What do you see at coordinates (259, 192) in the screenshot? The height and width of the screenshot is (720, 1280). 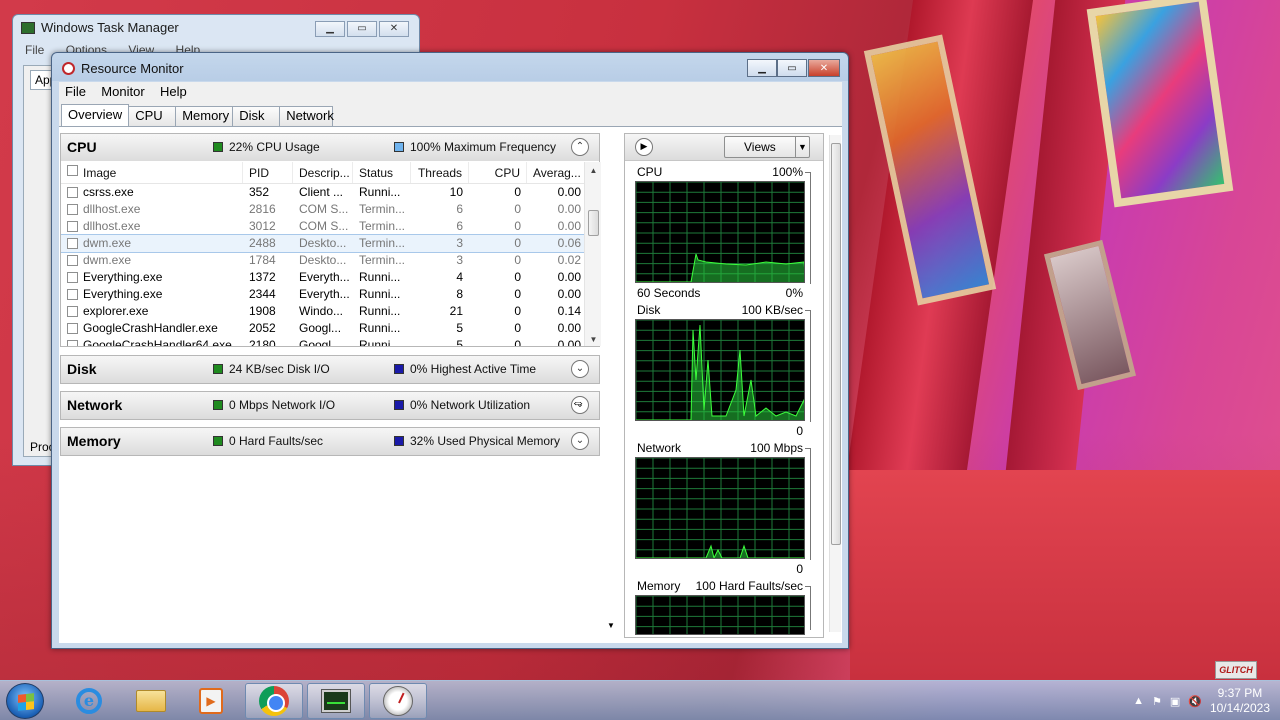 I see `pid-cell: 352` at bounding box center [259, 192].